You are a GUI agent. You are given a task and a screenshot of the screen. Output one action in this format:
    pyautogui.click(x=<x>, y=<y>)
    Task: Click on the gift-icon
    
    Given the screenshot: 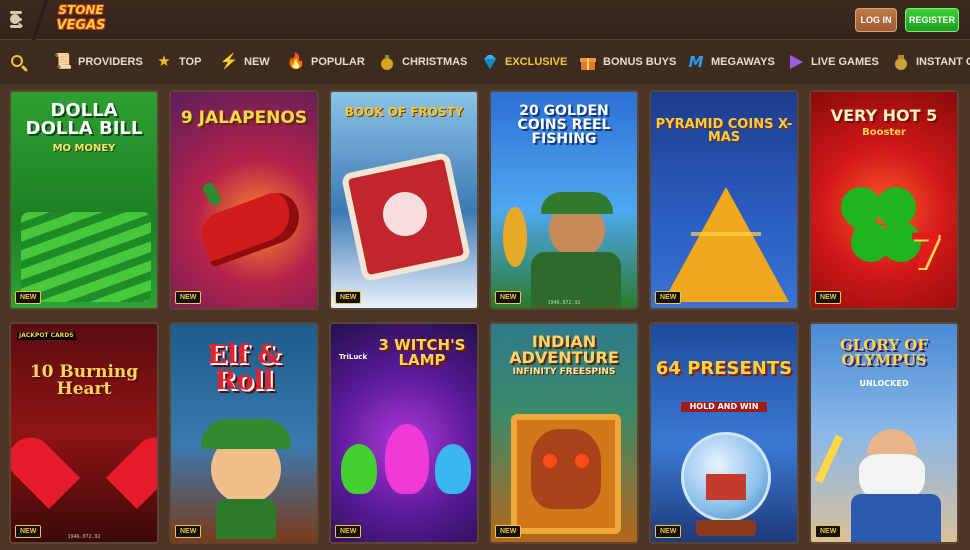 What is the action you would take?
    pyautogui.click(x=588, y=62)
    